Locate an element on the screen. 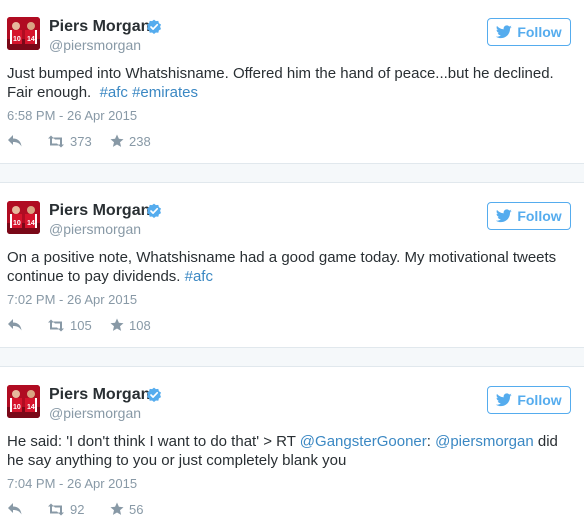  favorite-button: 238 is located at coordinates (130, 141).